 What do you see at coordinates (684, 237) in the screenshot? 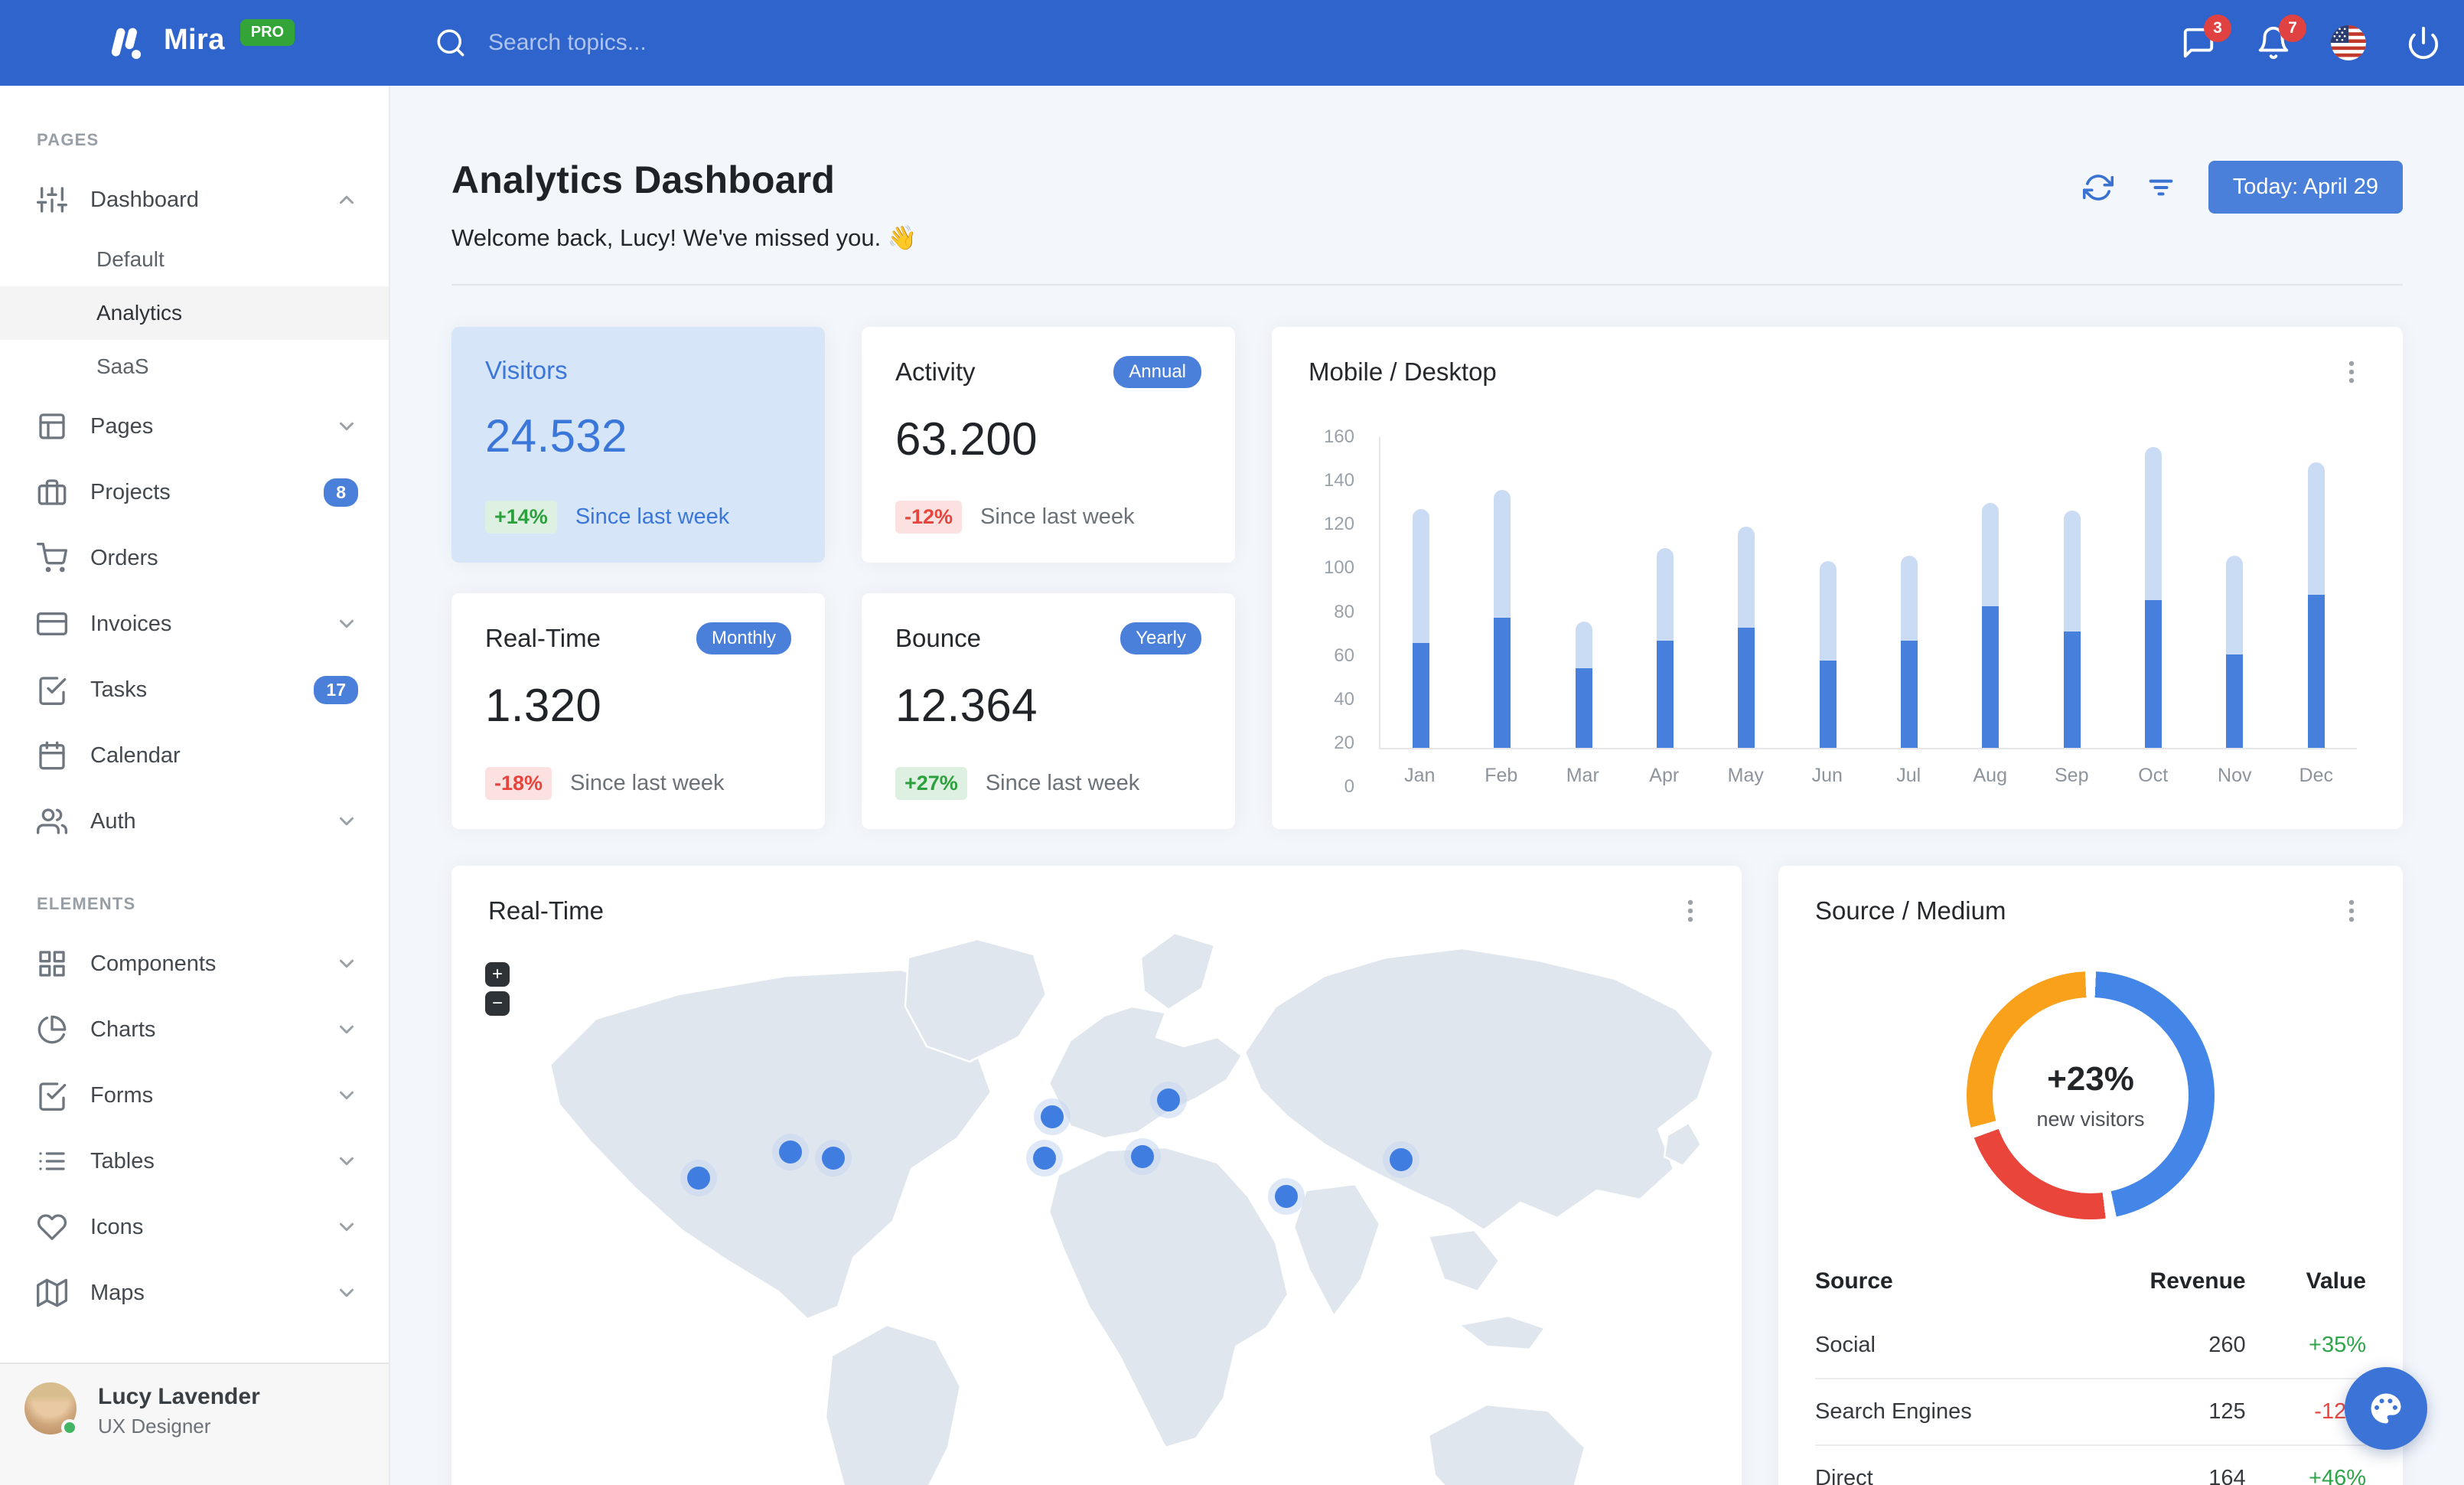
I see `welcome-message: Welcome back, Lucy! We've missed you. 👋` at bounding box center [684, 237].